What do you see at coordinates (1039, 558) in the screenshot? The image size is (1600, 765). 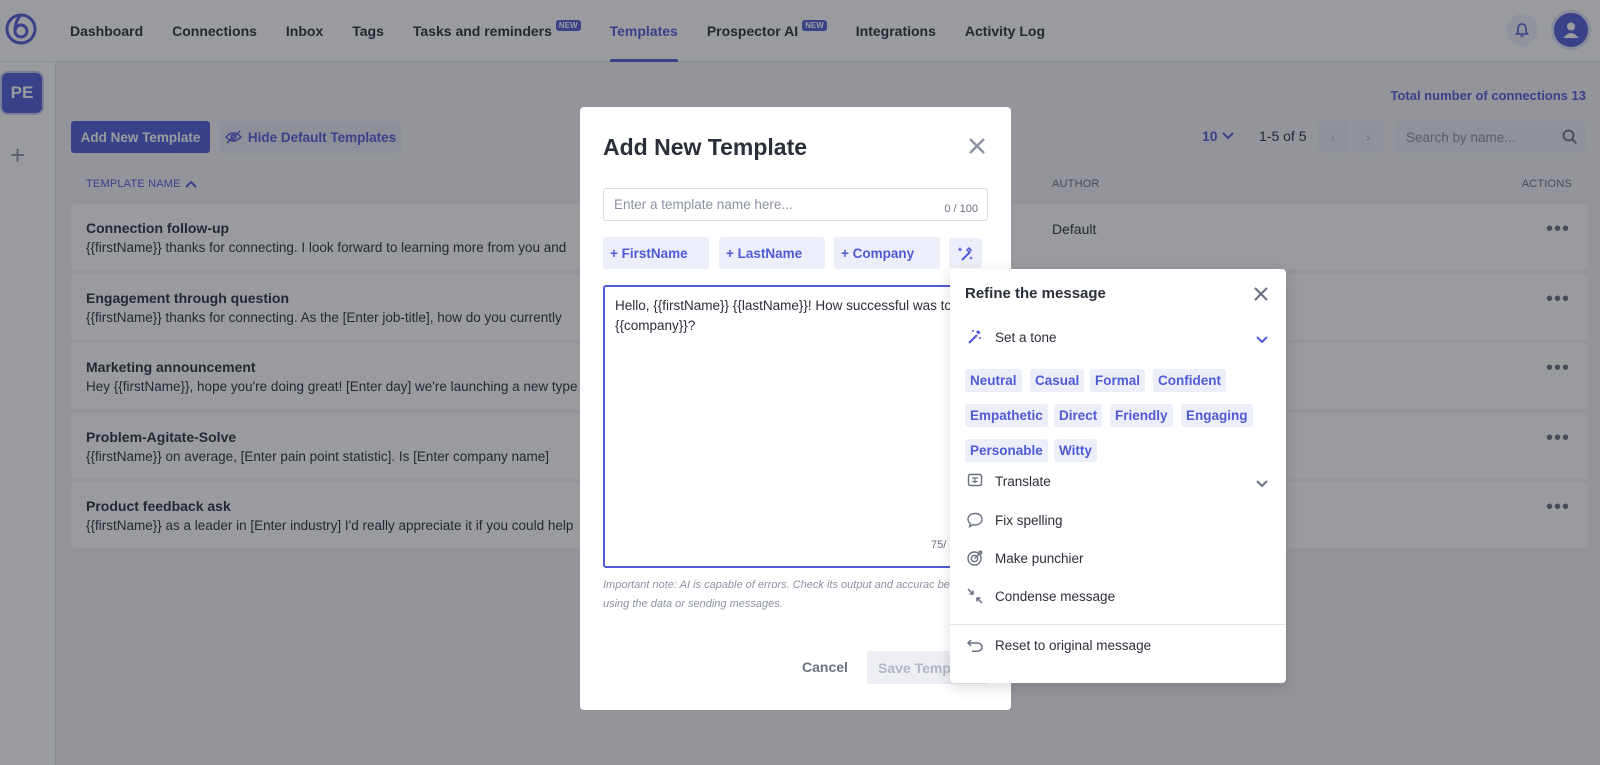 I see `make-punchier-label: Make punchier` at bounding box center [1039, 558].